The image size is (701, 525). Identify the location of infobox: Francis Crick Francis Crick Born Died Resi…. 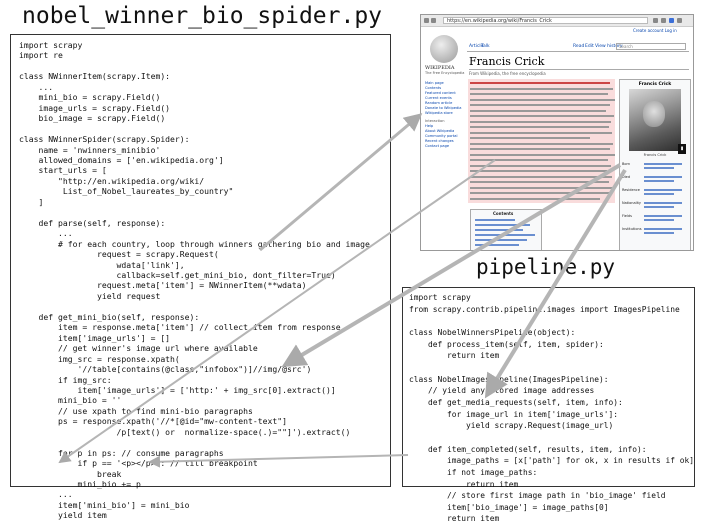
(655, 164).